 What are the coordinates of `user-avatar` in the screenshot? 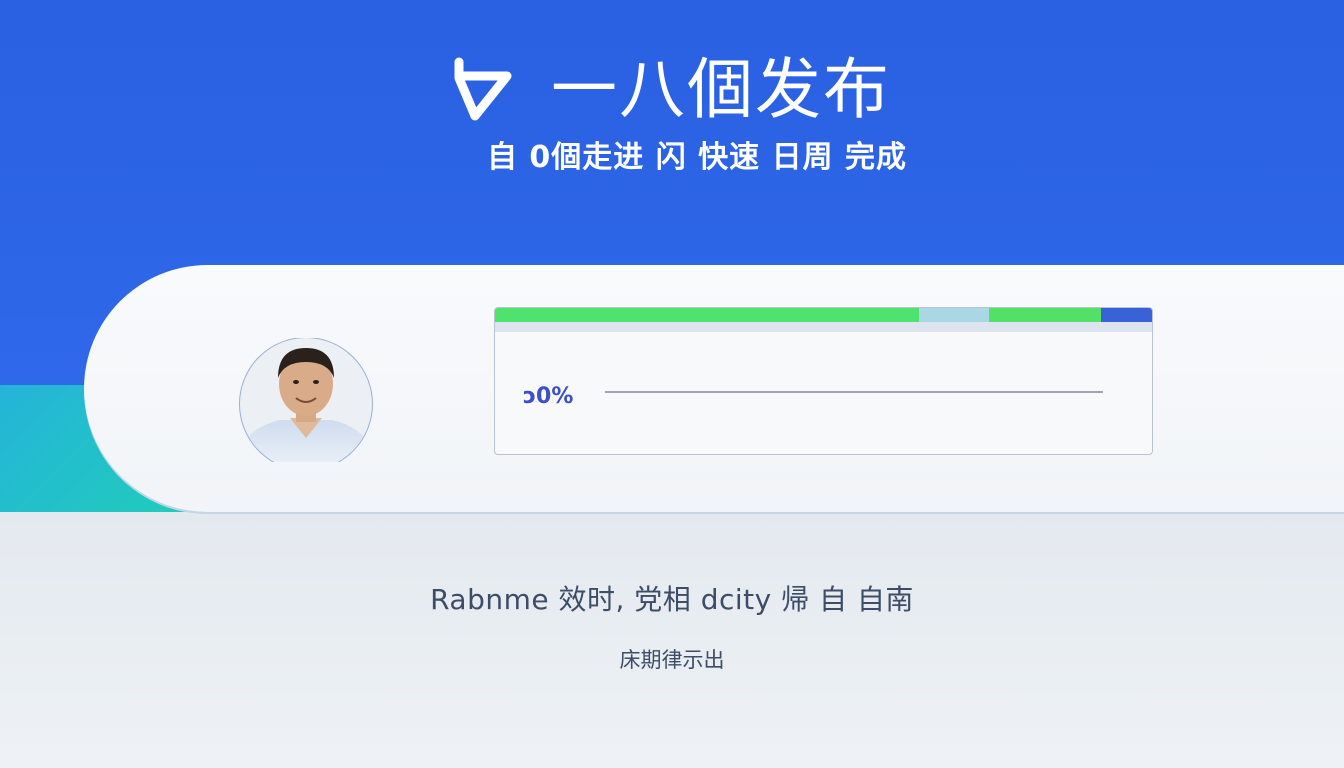 It's located at (305, 400).